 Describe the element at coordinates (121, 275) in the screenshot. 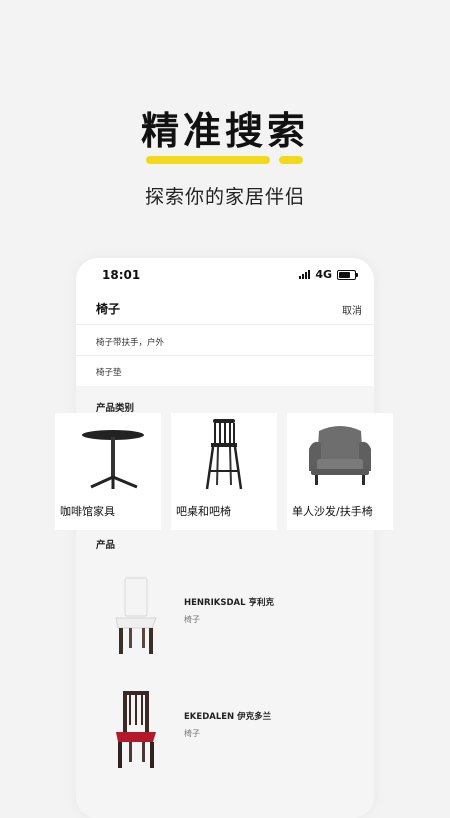

I see `status-time: 18:01` at that location.